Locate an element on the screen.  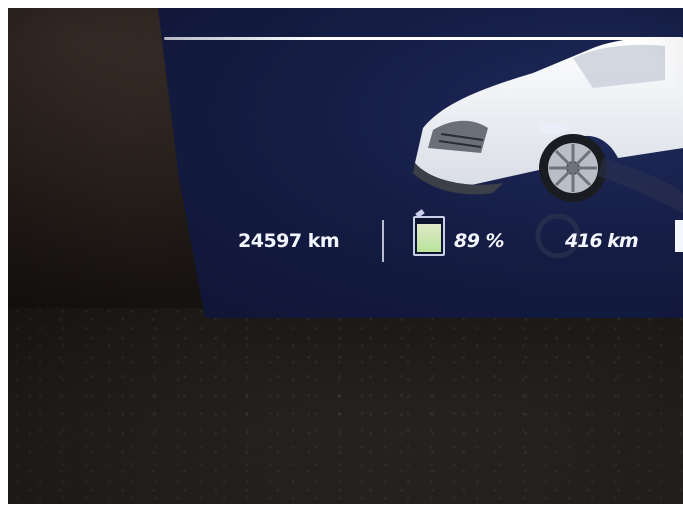
battery-icon is located at coordinates (429, 236).